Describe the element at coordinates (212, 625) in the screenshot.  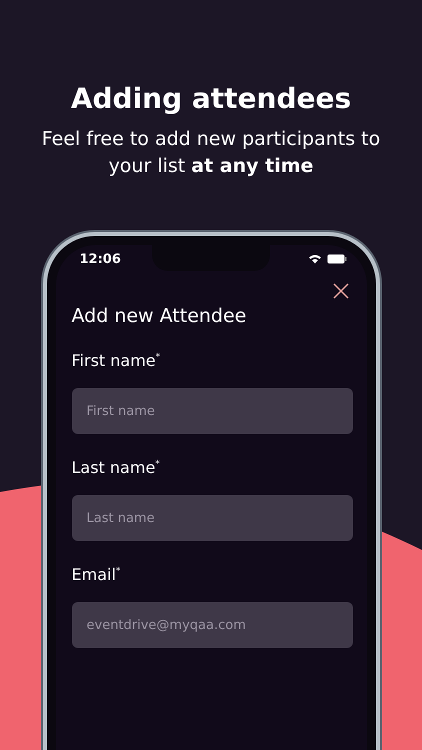
I see `input-field: eventdrive@myqaa.com` at that location.